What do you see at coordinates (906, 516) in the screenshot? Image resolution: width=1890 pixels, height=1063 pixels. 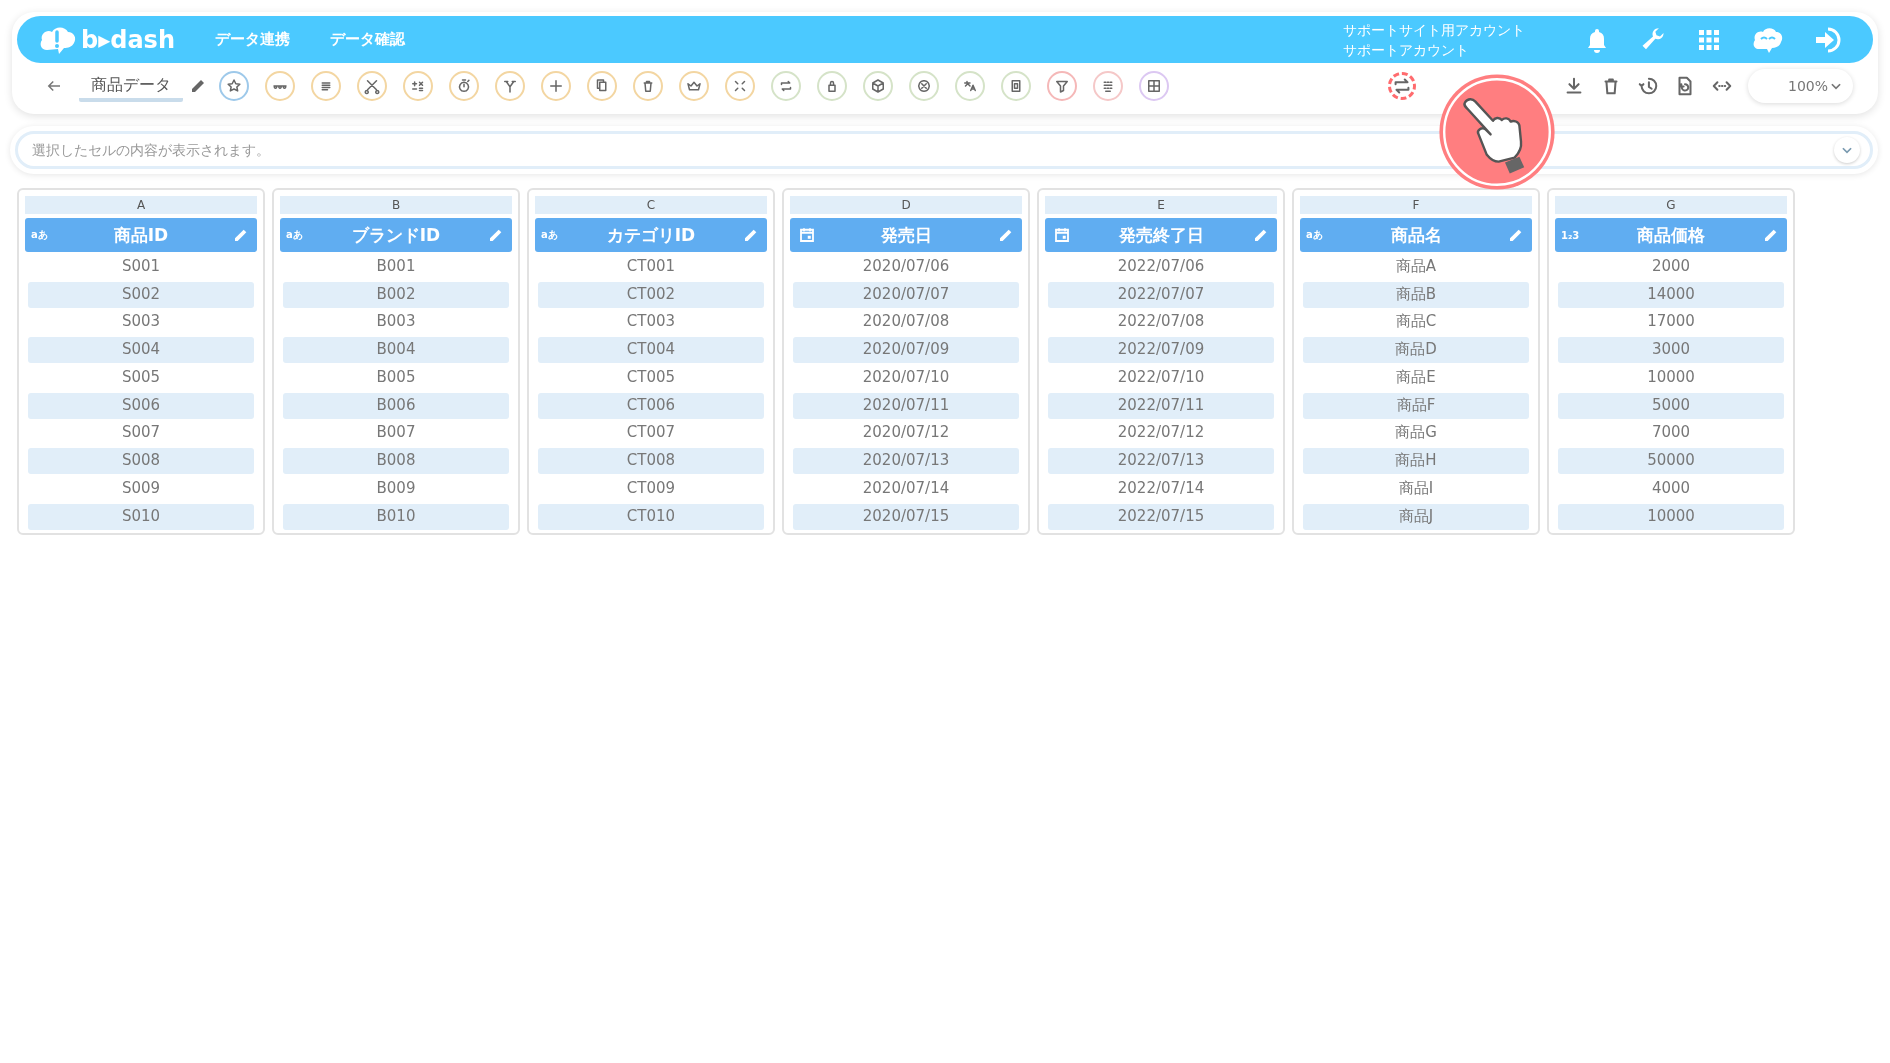 I see `table-cell: 2020/07/15` at bounding box center [906, 516].